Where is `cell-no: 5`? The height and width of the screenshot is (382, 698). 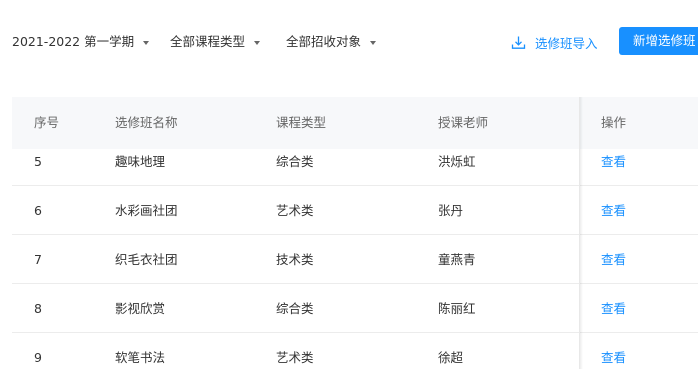
cell-no: 5 is located at coordinates (38, 161).